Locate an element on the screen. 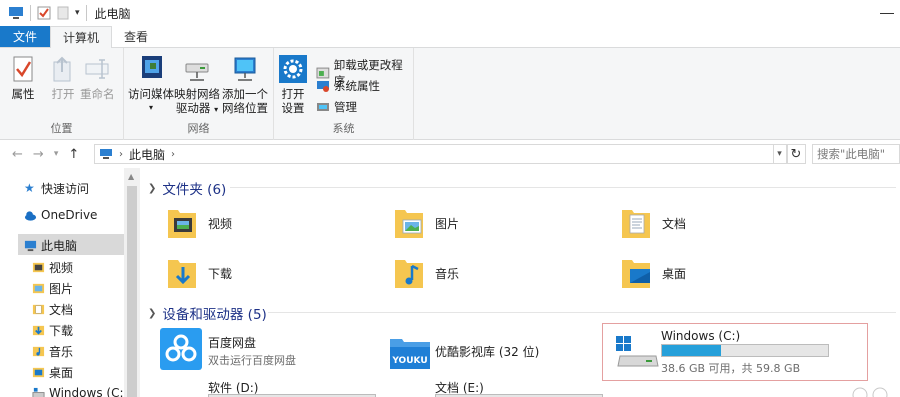  nav-item-music: 音乐 is located at coordinates (52, 351).